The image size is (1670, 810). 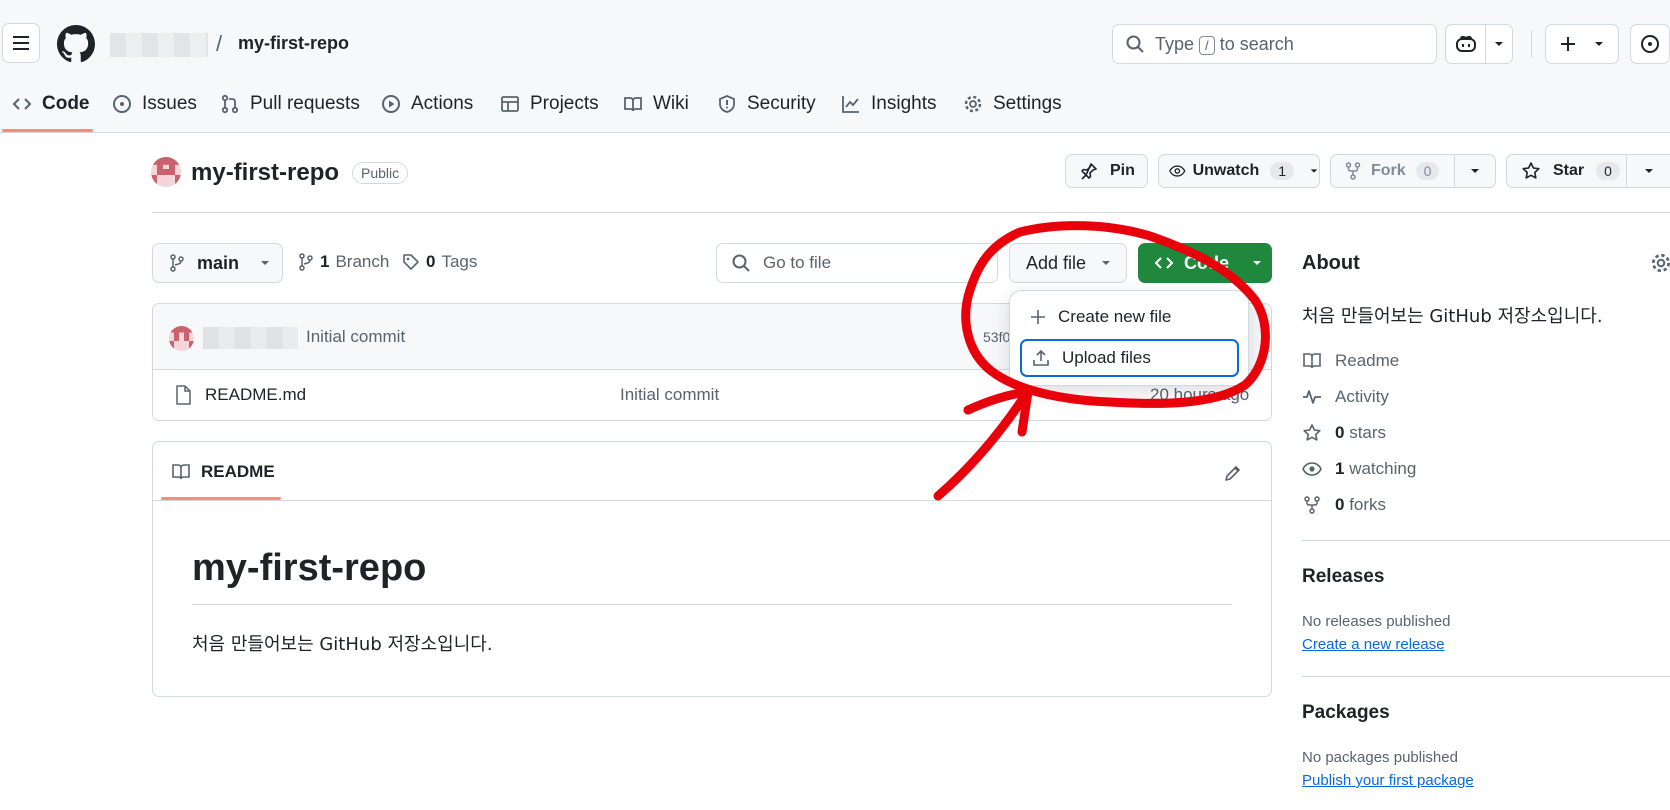 What do you see at coordinates (1344, 433) in the screenshot?
I see `about-stars-link: 0 stars` at bounding box center [1344, 433].